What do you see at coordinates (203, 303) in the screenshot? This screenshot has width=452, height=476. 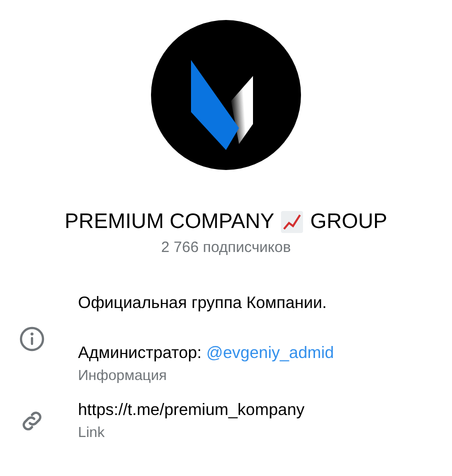 I see `description-text: Официальная группа Компании.` at bounding box center [203, 303].